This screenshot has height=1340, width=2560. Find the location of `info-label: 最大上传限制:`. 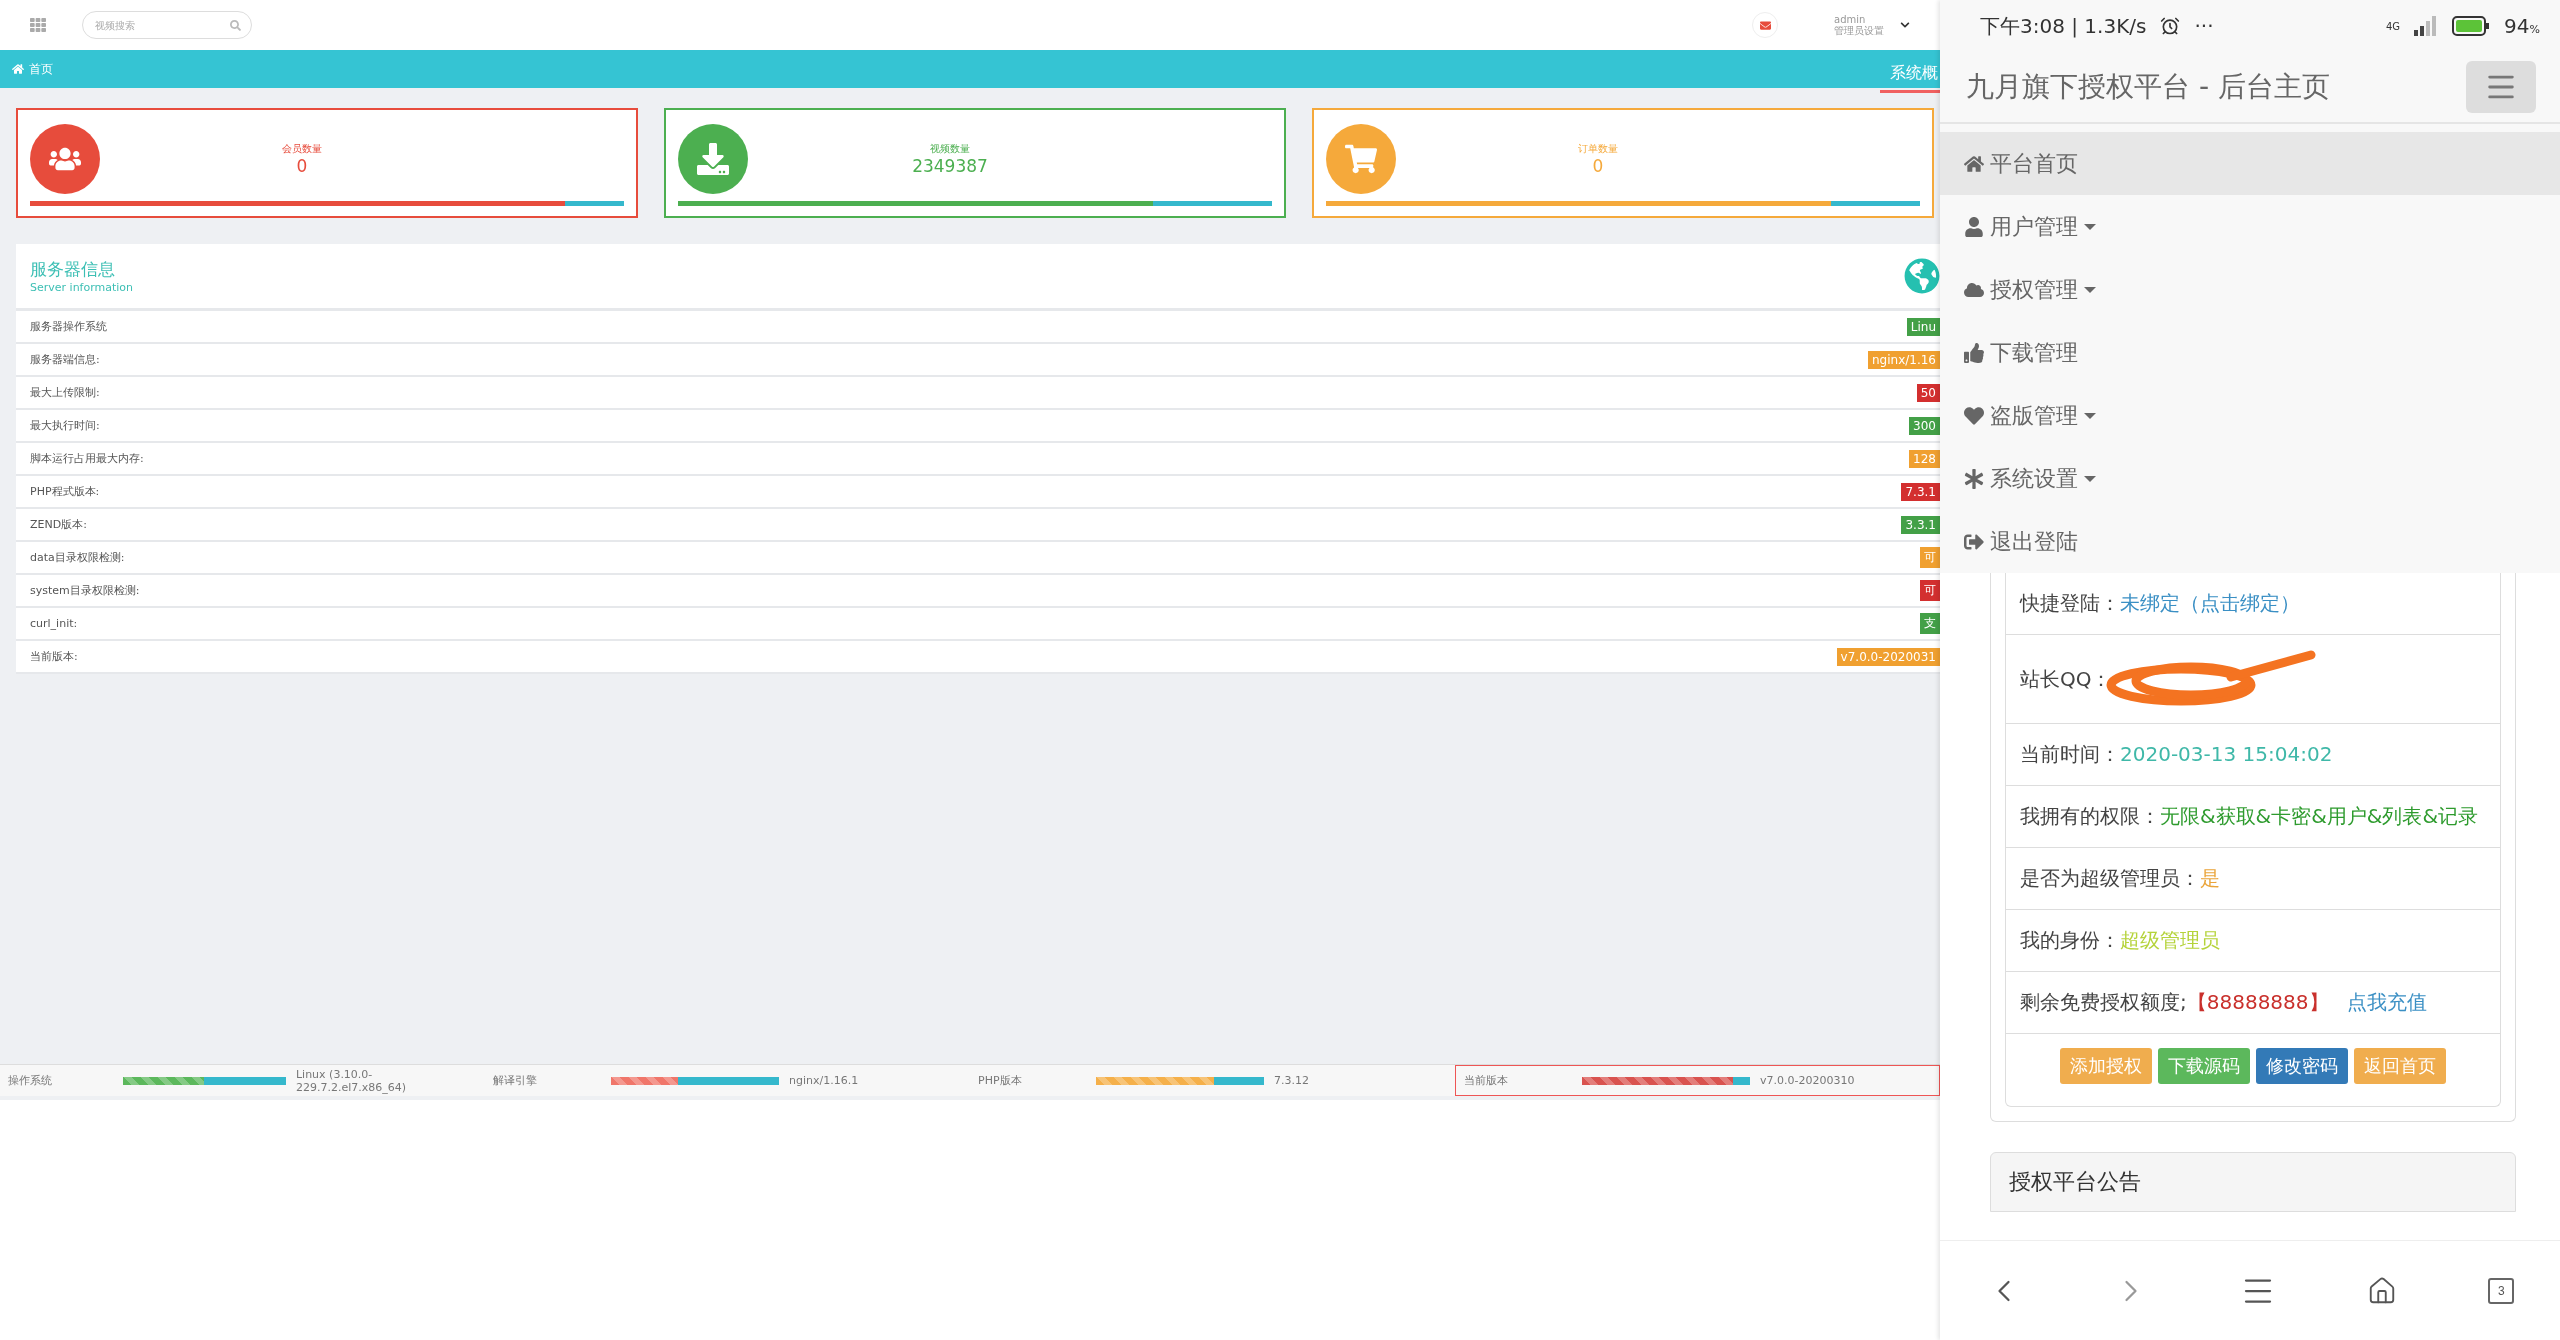

info-label: 最大上传限制: is located at coordinates (65, 392).